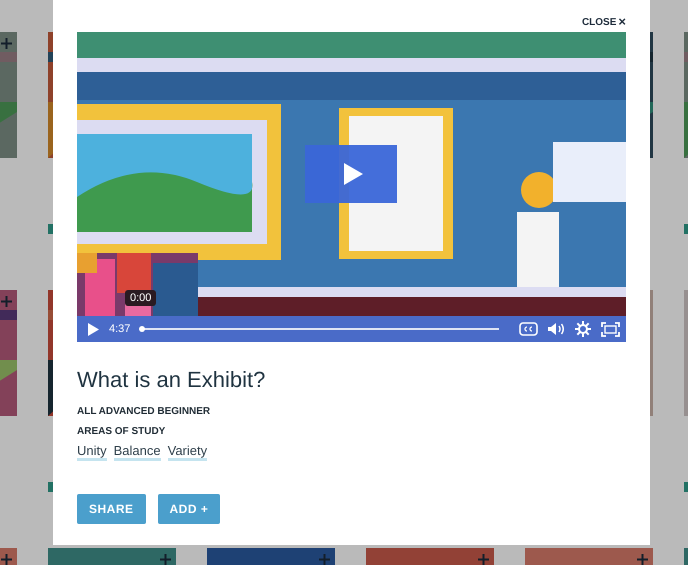 The image size is (688, 565). Describe the element at coordinates (188, 452) in the screenshot. I see `topic-link: Variety` at that location.